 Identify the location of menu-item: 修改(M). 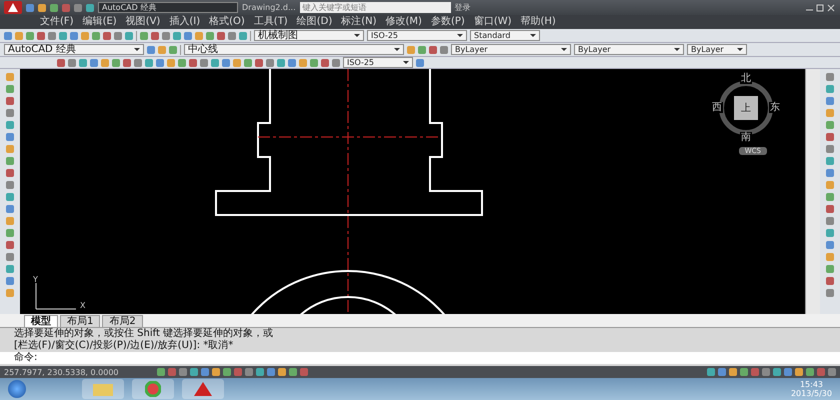
(404, 22).